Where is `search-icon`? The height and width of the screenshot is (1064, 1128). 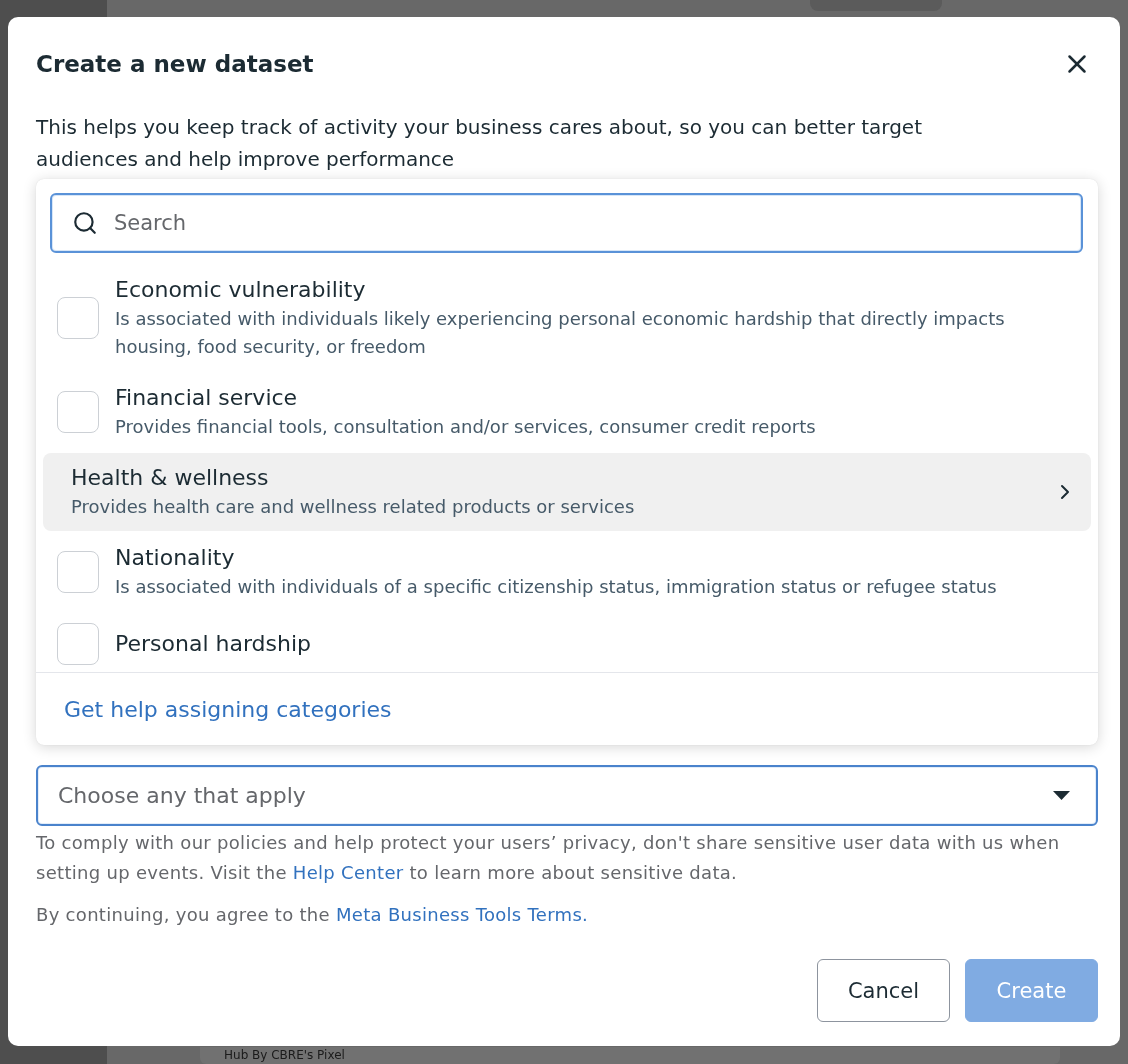 search-icon is located at coordinates (85, 223).